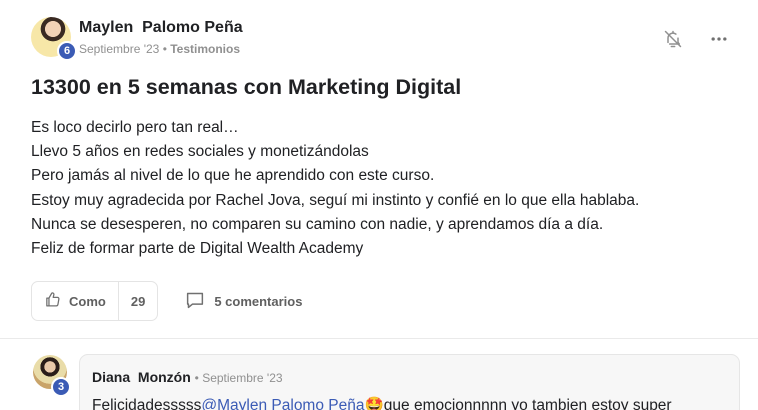  Describe the element at coordinates (119, 49) in the screenshot. I see `post-date: Septiembre '23` at that location.